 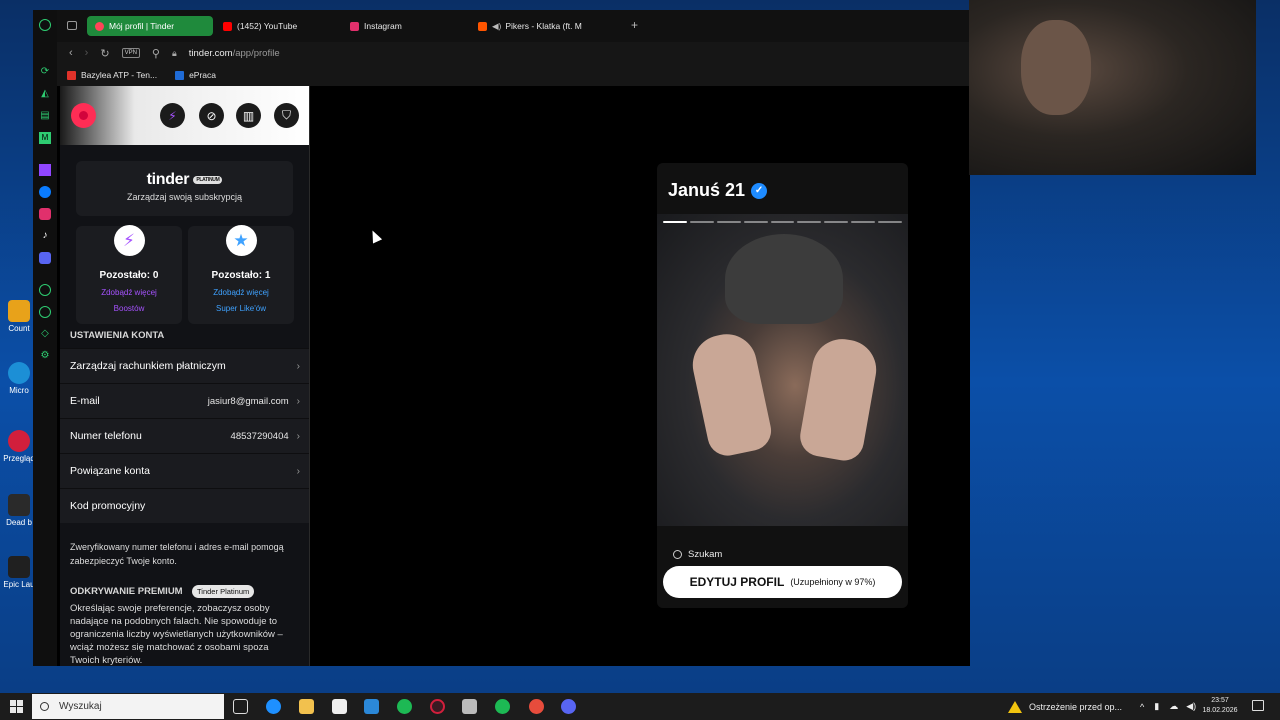 What do you see at coordinates (184, 197) in the screenshot?
I see `manage-subscription-link: Zarządzaj swoją subskrypcją` at bounding box center [184, 197].